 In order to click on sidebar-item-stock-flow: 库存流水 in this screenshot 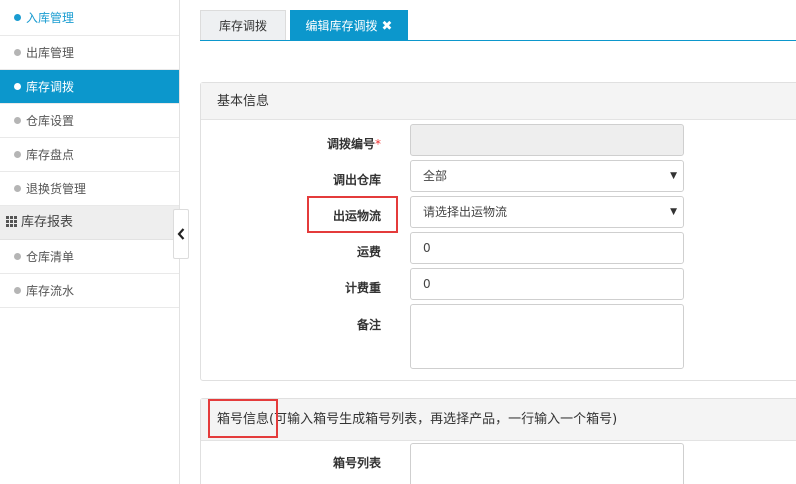, I will do `click(89, 291)`.